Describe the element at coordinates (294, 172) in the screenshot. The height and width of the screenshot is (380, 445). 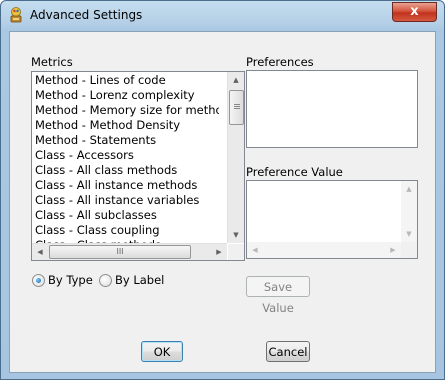
I see `preference-value-label: Preference Value` at that location.